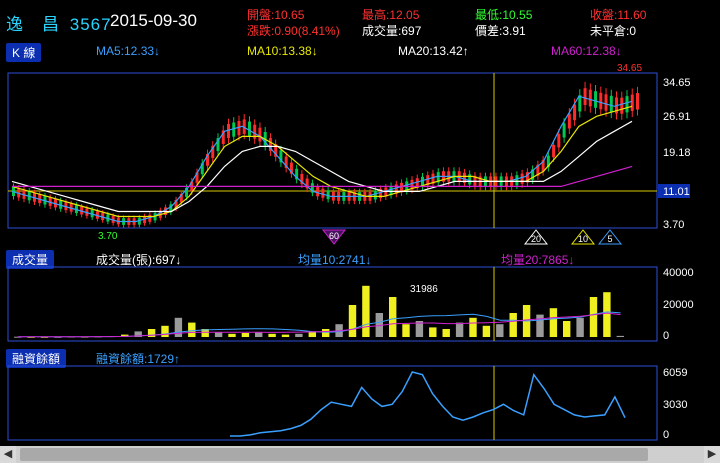  Describe the element at coordinates (391, 15) in the screenshot. I see `high-quote: 最高:12.05` at that location.